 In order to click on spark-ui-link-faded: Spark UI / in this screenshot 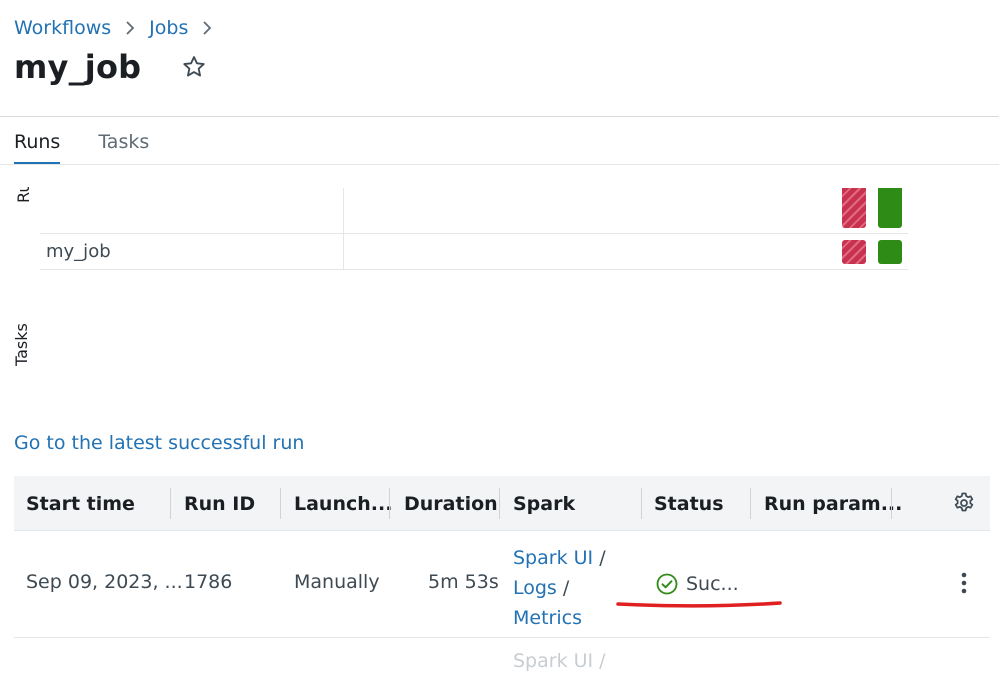, I will do `click(559, 661)`.